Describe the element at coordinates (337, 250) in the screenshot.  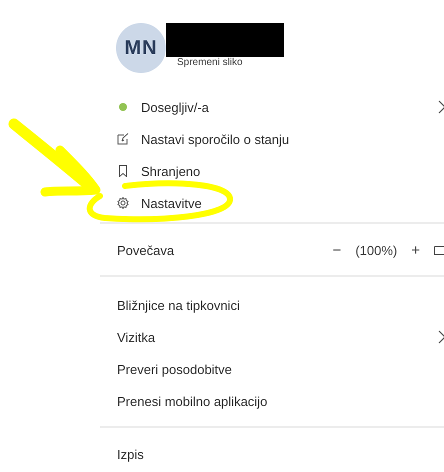
I see `zoom-out-button: −` at that location.